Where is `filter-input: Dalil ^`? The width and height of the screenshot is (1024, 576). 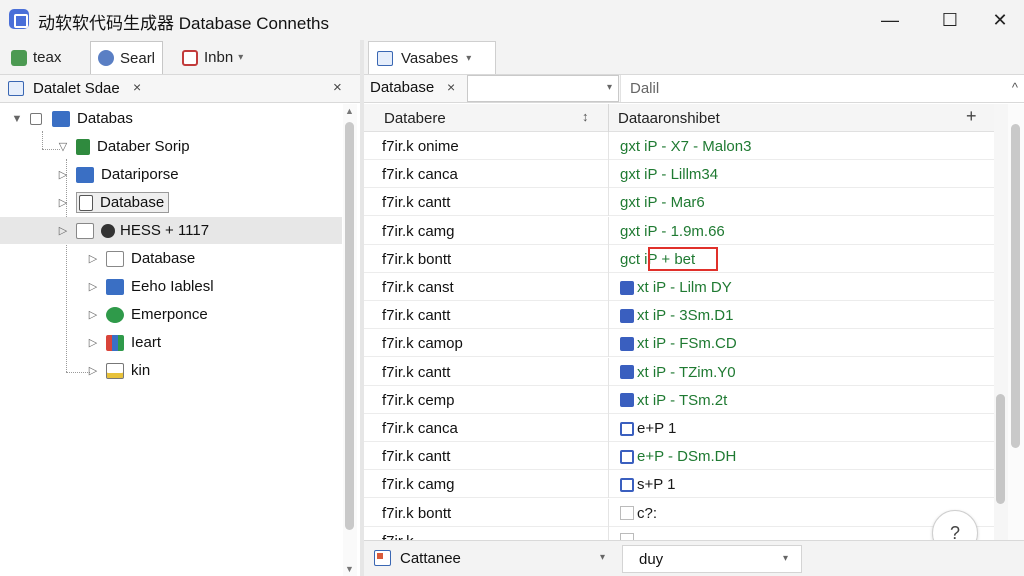
filter-input: Dalil ^ is located at coordinates (822, 88).